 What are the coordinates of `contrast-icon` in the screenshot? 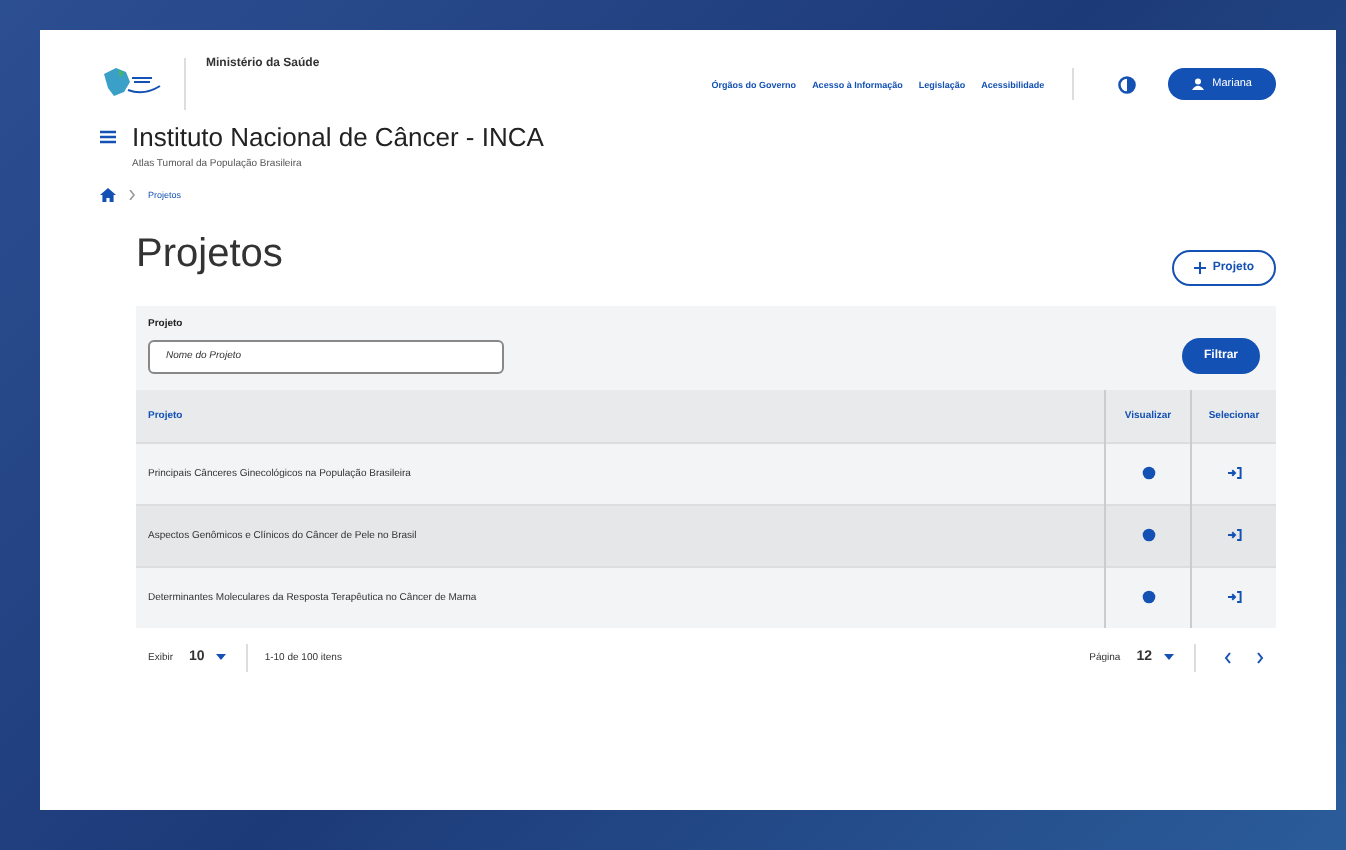 It's located at (1127, 84).